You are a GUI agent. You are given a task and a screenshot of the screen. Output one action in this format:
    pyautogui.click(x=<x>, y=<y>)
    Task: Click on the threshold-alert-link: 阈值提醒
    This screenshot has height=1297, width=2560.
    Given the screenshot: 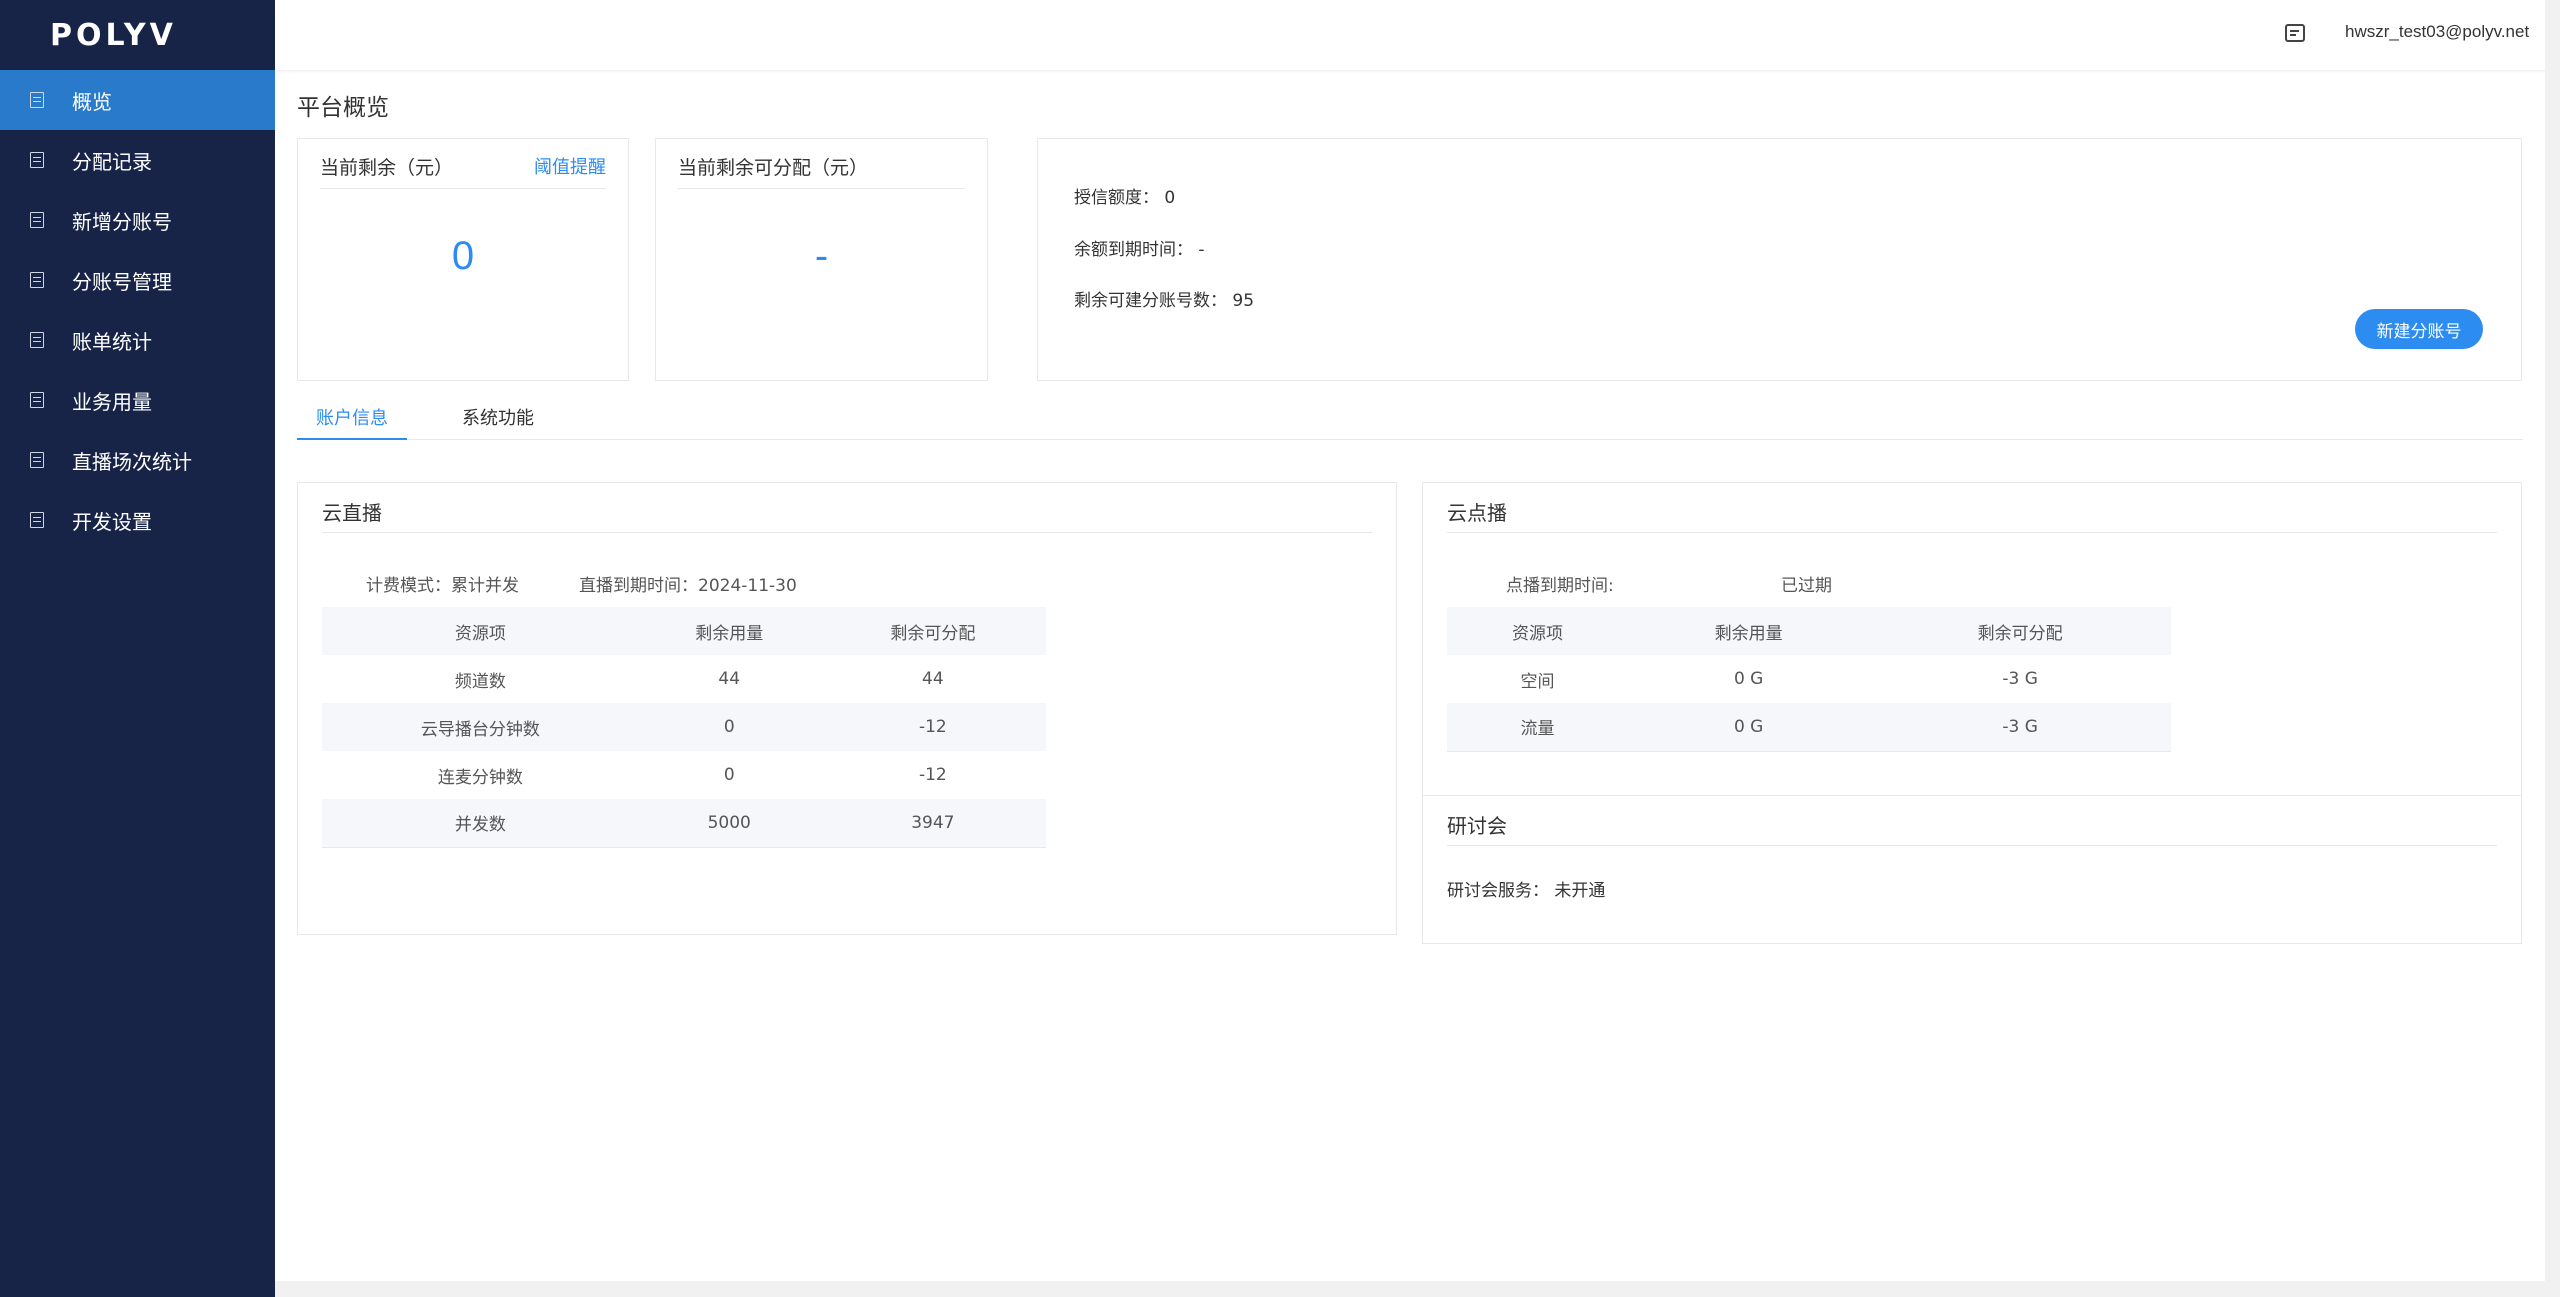 What is the action you would take?
    pyautogui.click(x=570, y=166)
    